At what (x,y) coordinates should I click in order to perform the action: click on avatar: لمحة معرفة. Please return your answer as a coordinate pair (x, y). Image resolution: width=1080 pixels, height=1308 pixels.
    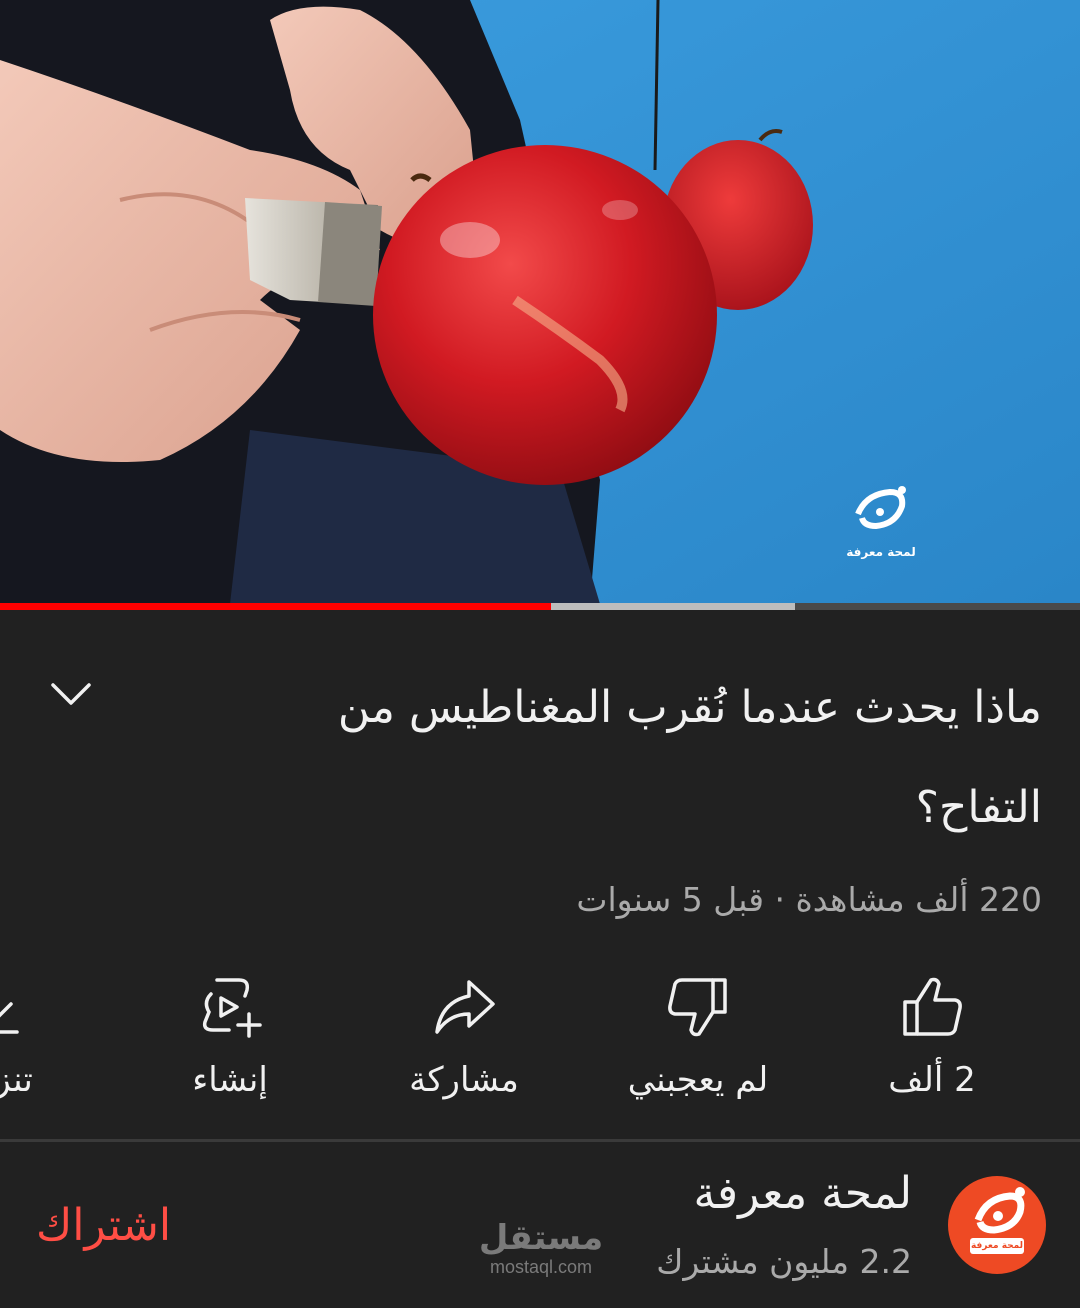
    Looking at the image, I should click on (997, 1225).